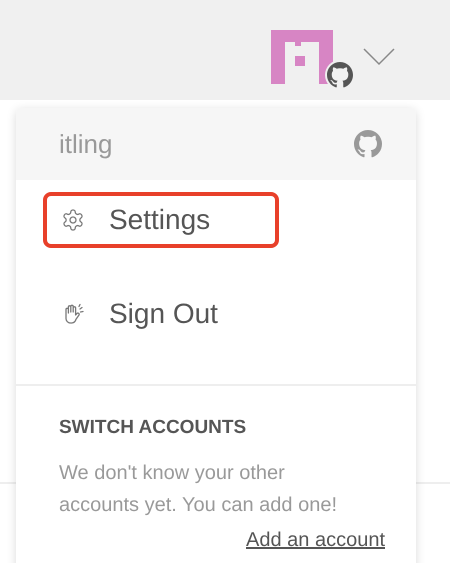 The width and height of the screenshot is (450, 563). I want to click on github-badge-icon, so click(340, 75).